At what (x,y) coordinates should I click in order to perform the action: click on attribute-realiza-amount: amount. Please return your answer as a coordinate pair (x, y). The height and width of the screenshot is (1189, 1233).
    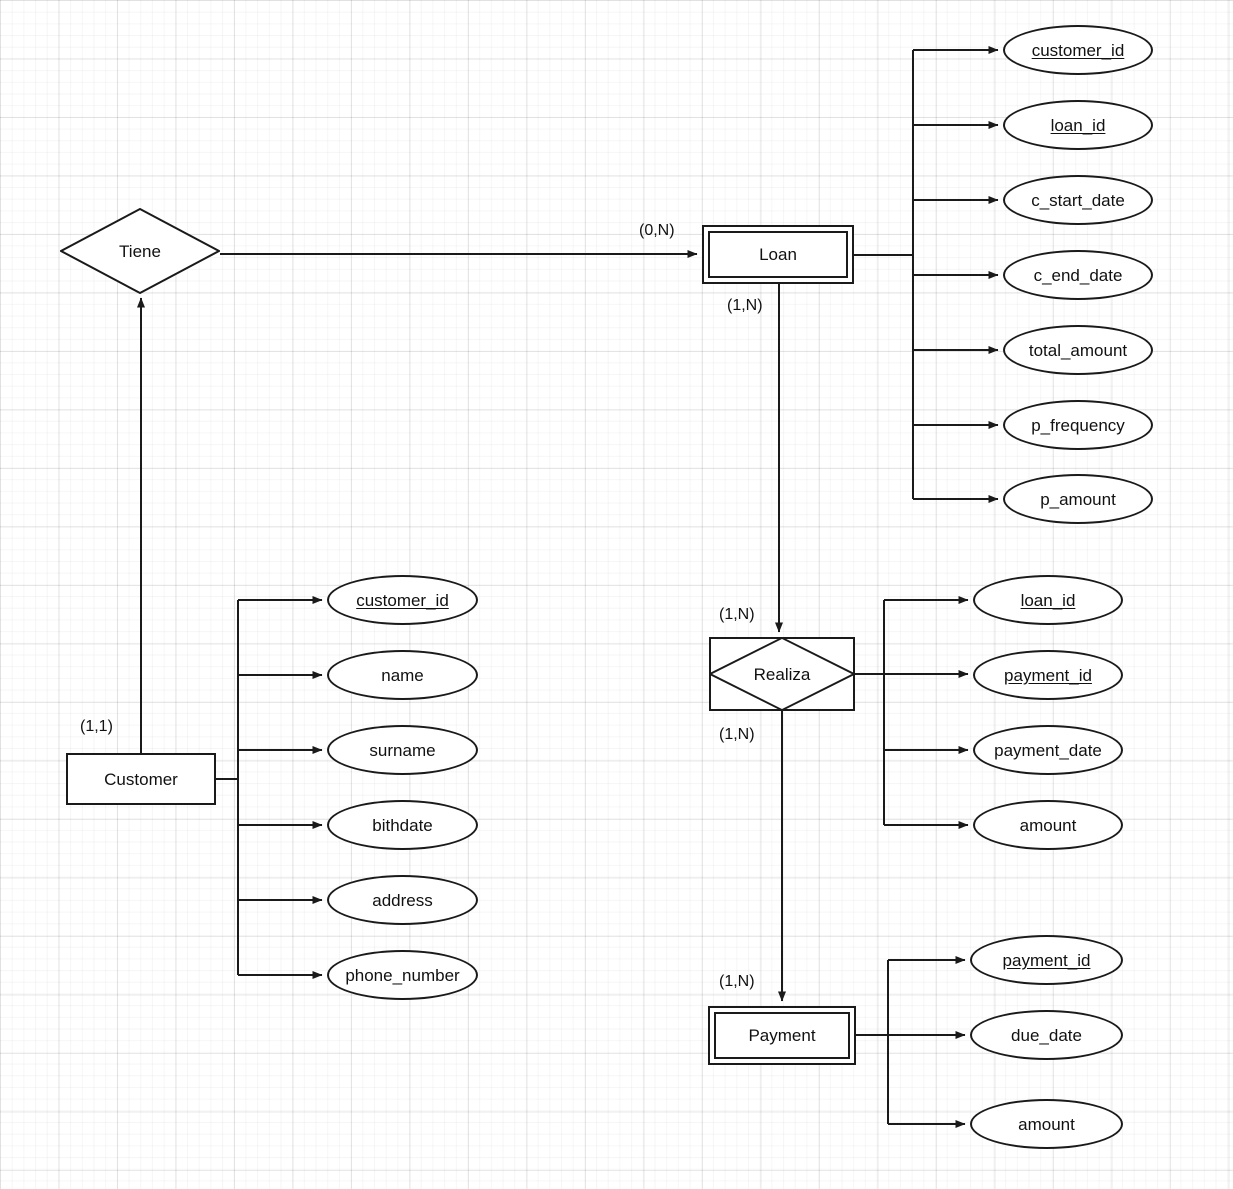
    Looking at the image, I should click on (1048, 825).